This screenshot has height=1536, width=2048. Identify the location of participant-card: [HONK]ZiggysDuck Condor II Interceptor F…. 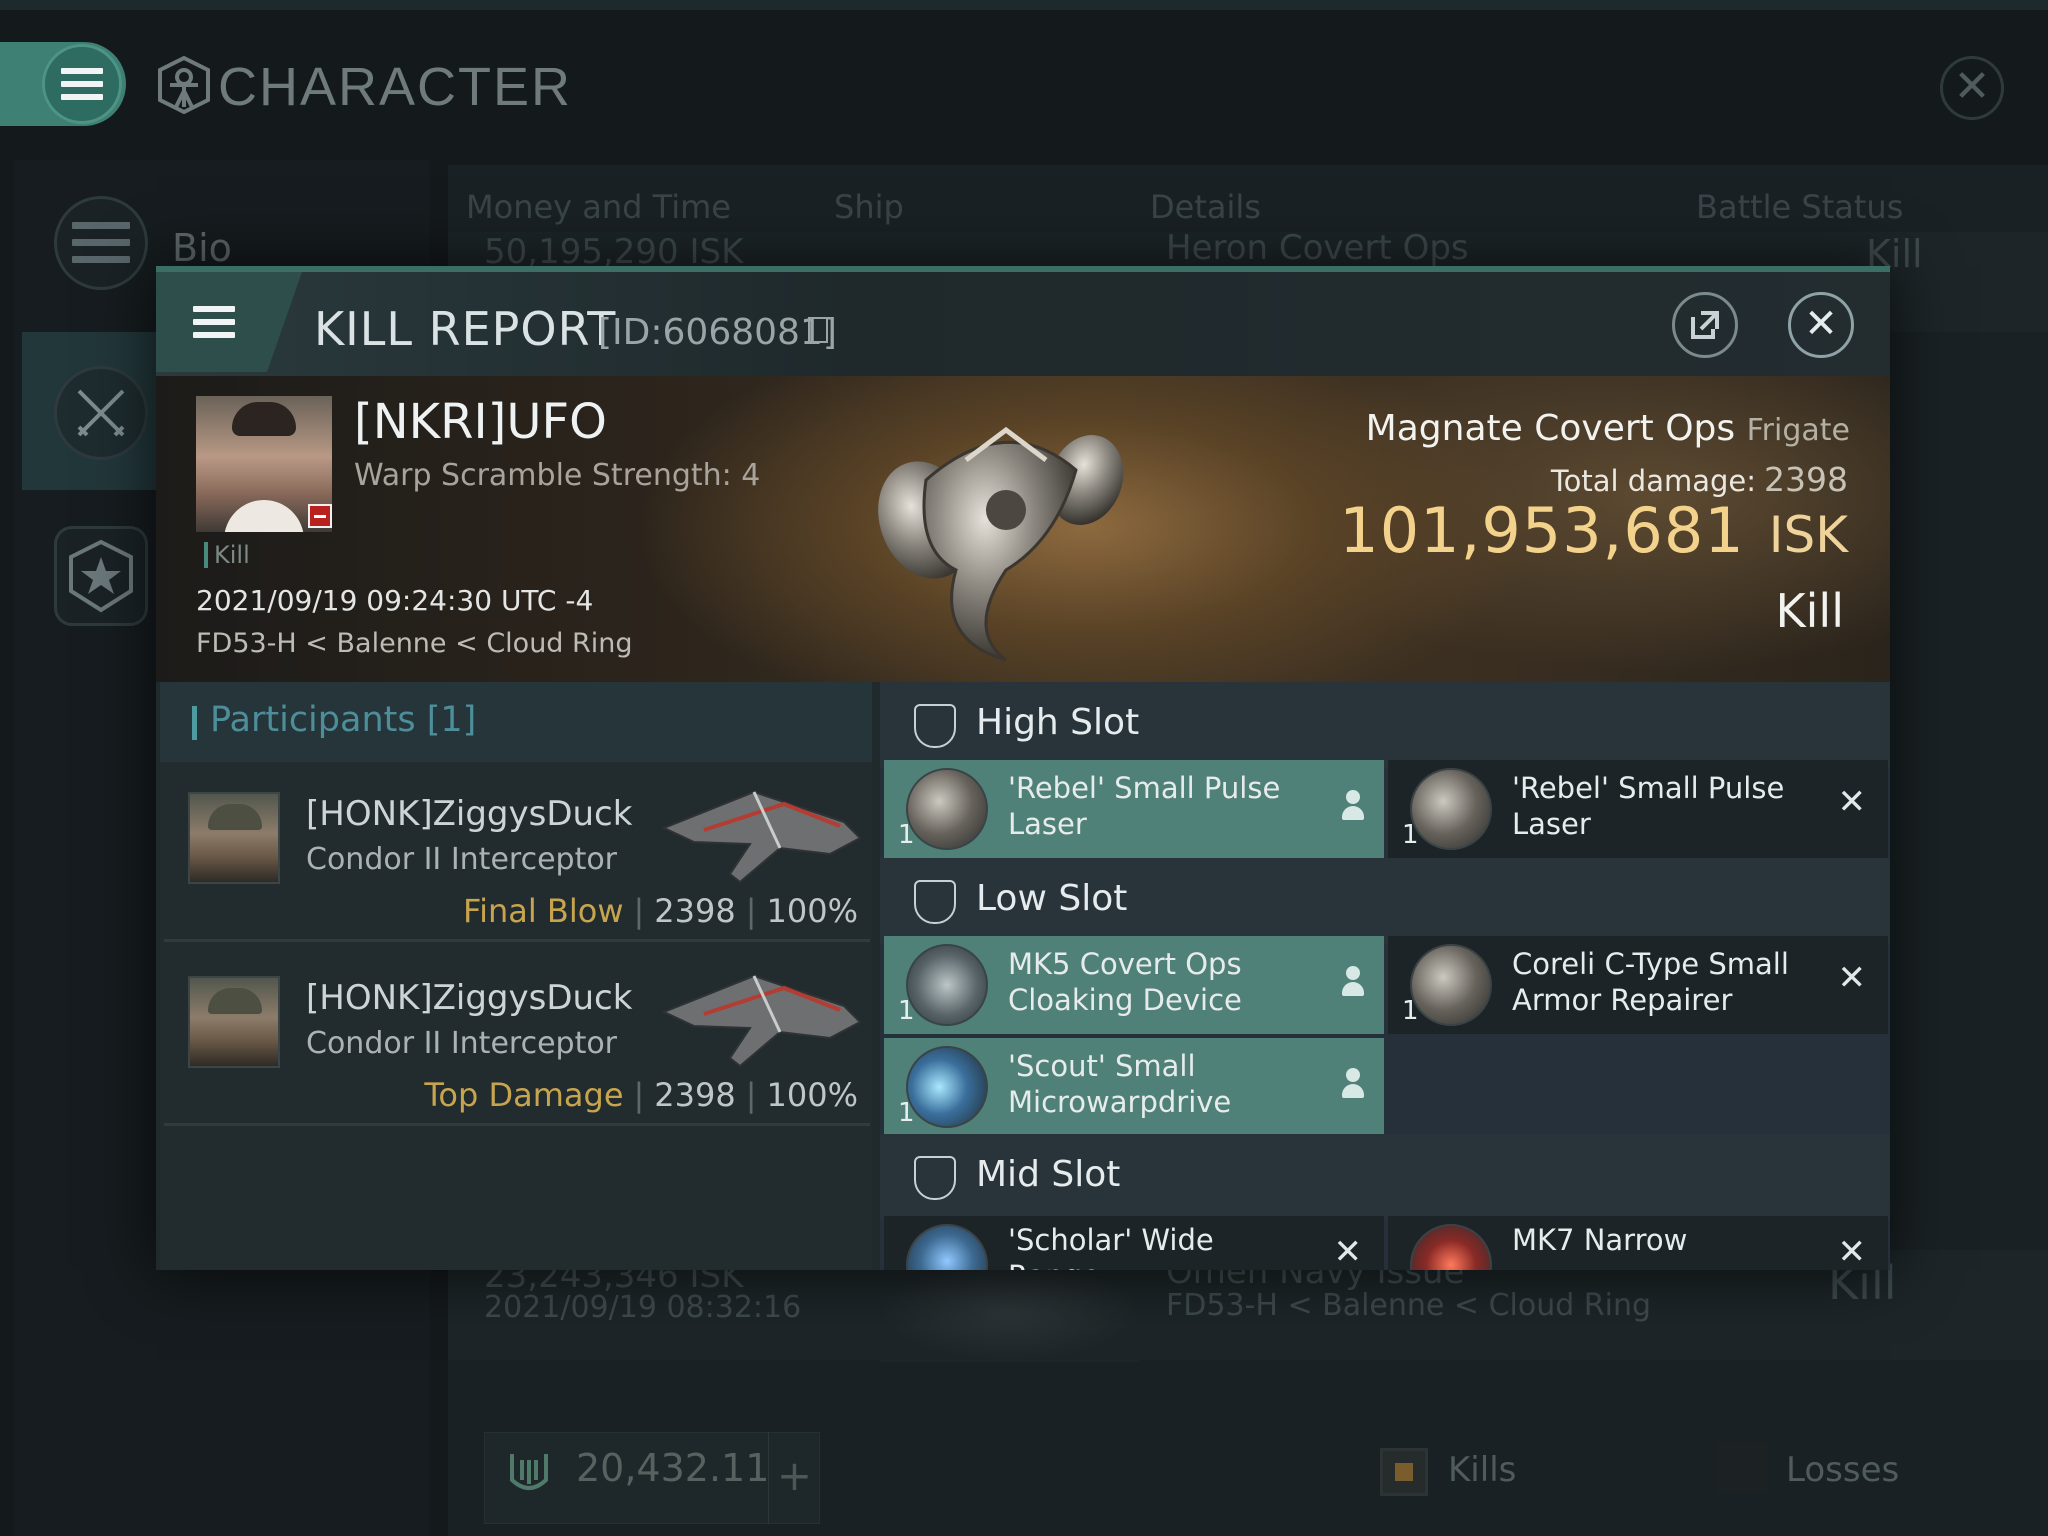
(517, 853).